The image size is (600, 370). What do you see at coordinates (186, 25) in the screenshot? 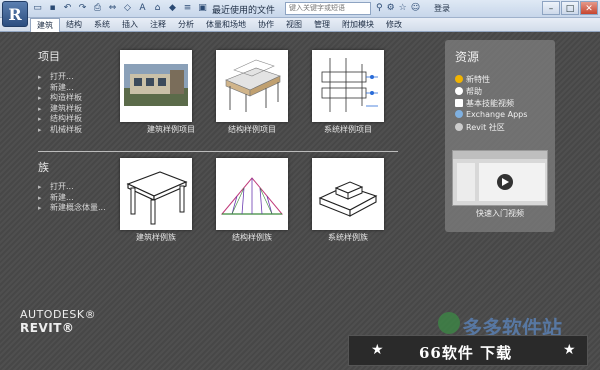
I see `tab-analyze: 分析` at bounding box center [186, 25].